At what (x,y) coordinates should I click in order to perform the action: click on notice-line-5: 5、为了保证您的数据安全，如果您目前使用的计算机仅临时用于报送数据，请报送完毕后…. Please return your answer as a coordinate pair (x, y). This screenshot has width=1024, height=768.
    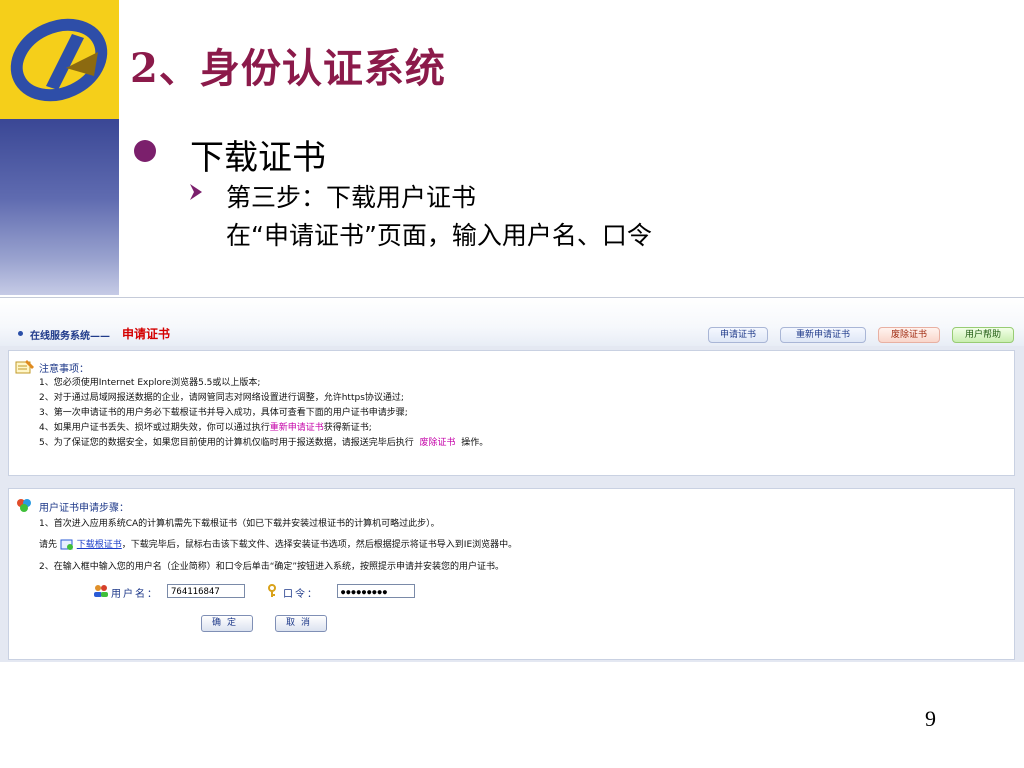
    Looking at the image, I should click on (263, 441).